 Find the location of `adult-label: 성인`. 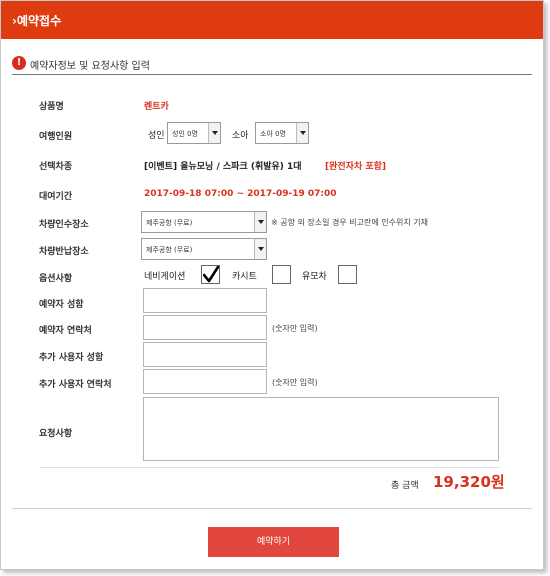

adult-label: 성인 is located at coordinates (156, 136).